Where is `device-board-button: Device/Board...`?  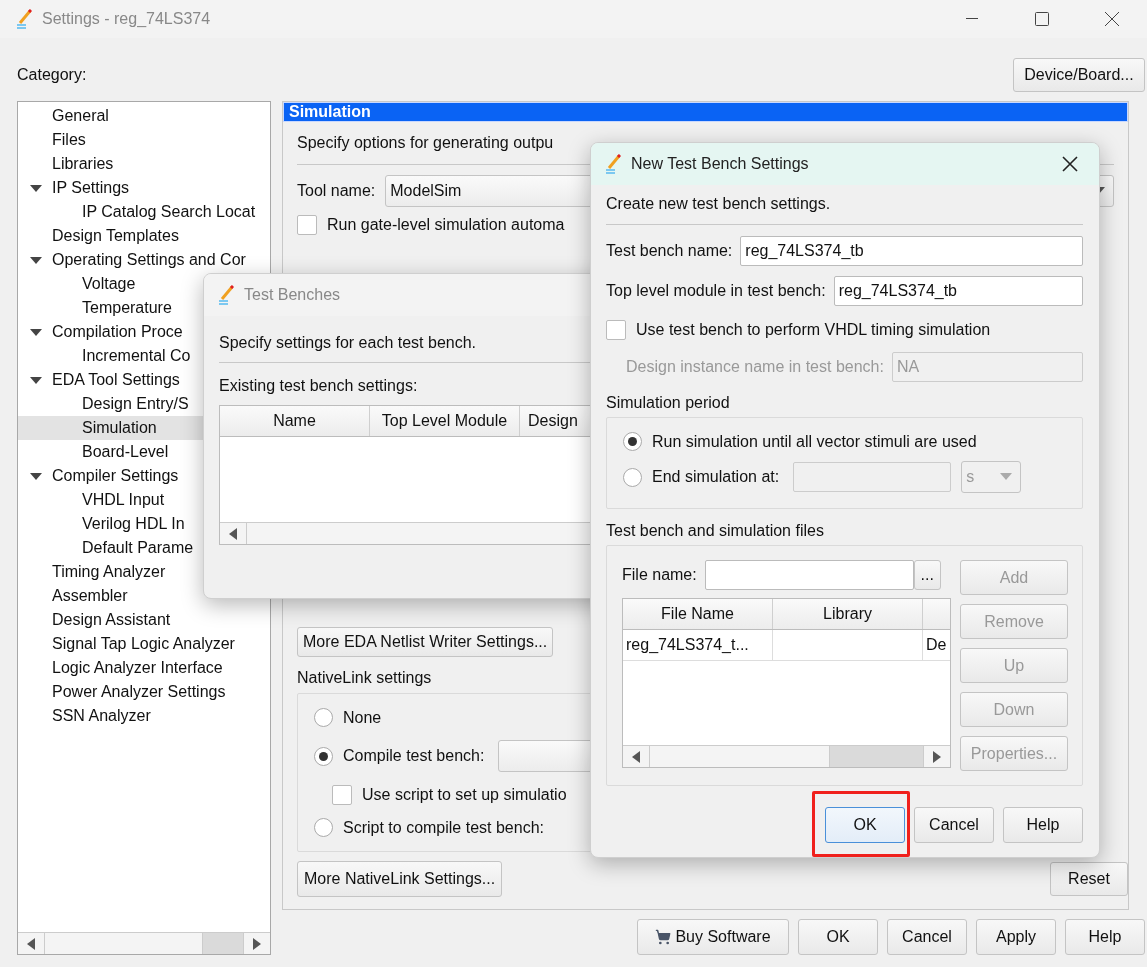
device-board-button: Device/Board... is located at coordinates (1079, 75).